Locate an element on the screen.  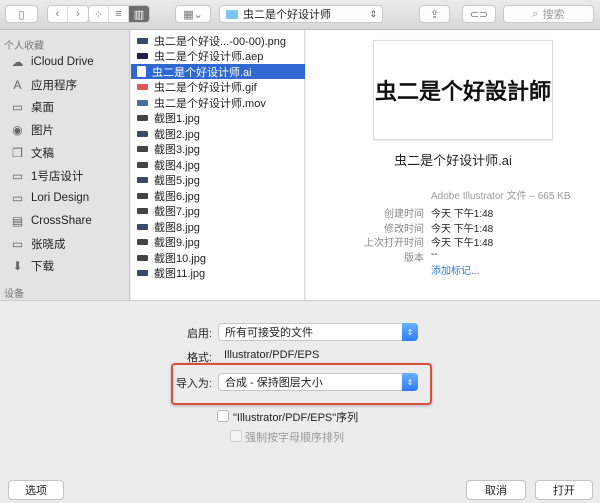
file-row: 截图7.jpg is located at coordinates (218, 211).